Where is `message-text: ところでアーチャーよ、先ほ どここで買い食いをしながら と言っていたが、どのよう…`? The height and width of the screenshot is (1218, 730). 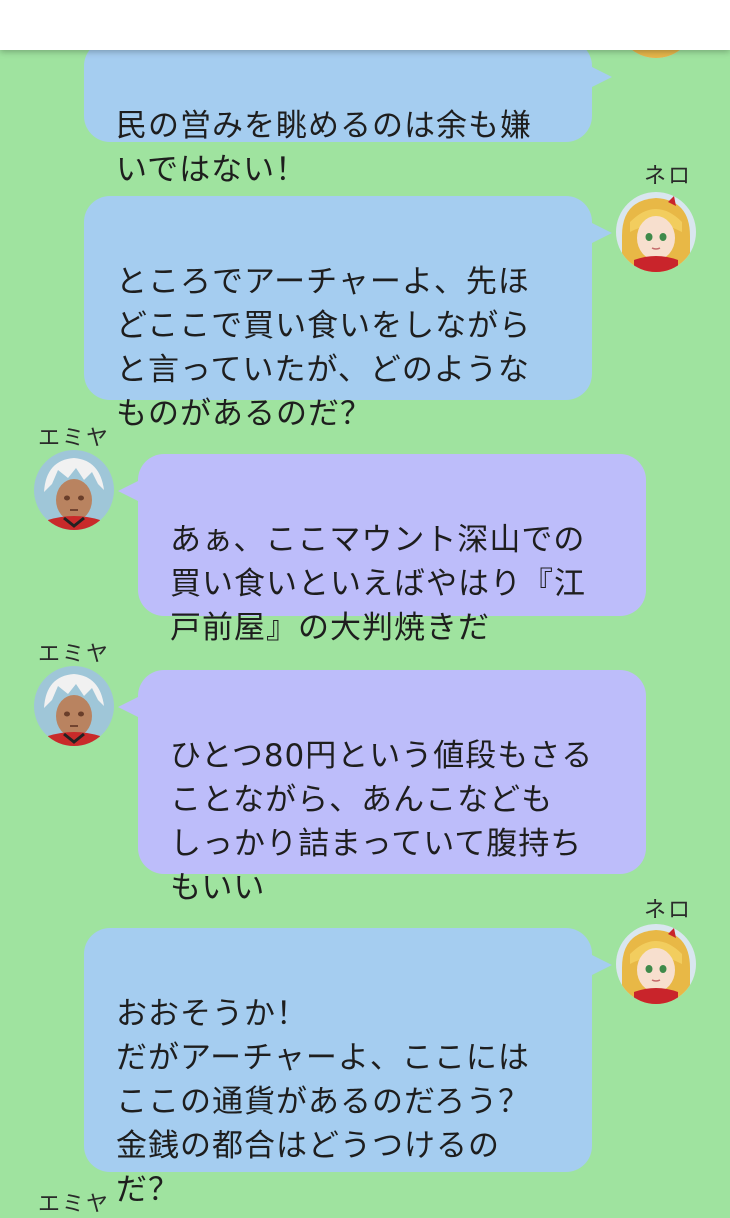
message-text: ところでアーチャーよ、先ほ どここで買い食いをしながら と言っていたが、どのよう… is located at coordinates (324, 348).